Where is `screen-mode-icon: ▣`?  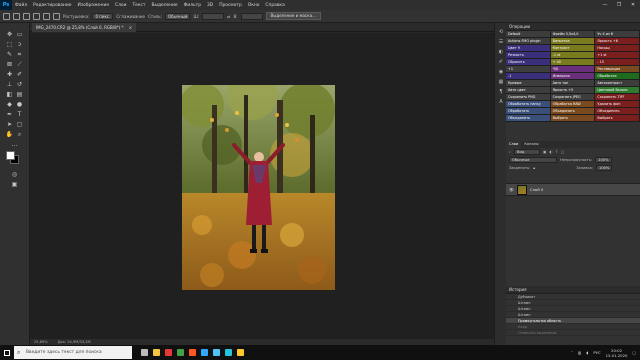
screen-mode-icon: ▣ is located at coordinates (14, 185).